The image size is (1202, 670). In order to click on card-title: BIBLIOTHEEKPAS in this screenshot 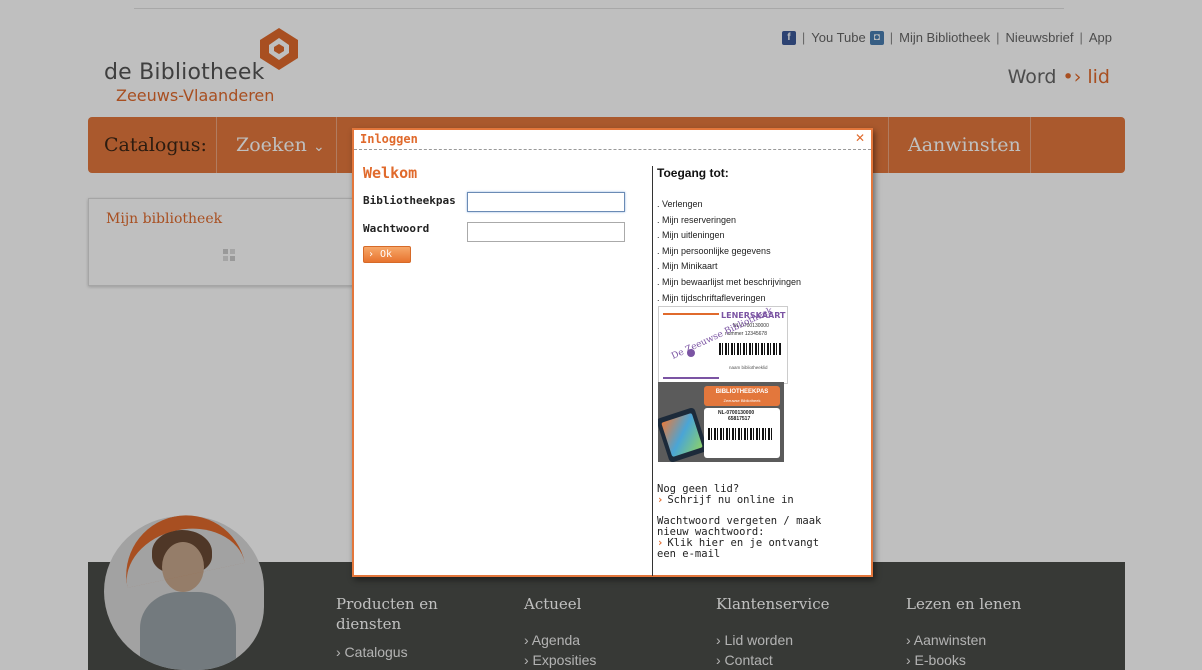, I will do `click(742, 392)`.